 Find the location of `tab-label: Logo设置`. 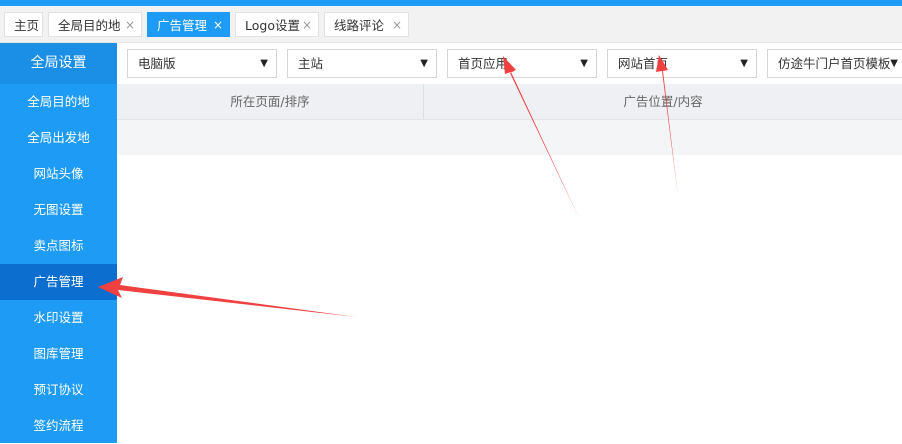

tab-label: Logo设置 is located at coordinates (272, 25).